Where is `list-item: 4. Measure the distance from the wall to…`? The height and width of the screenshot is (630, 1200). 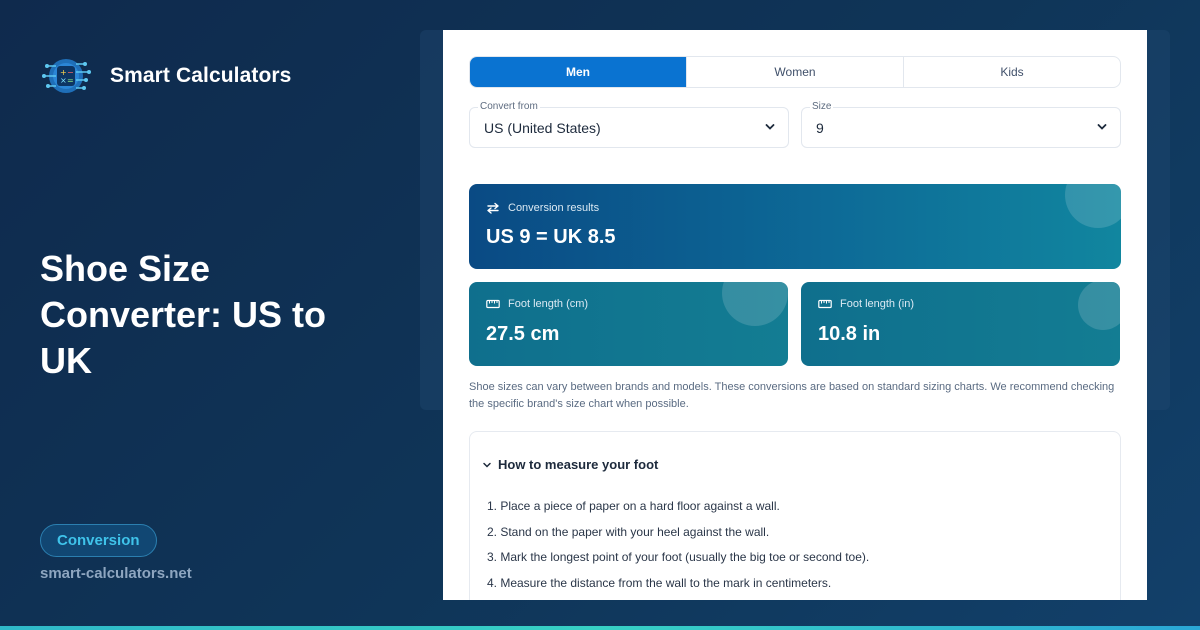 list-item: 4. Measure the distance from the wall to… is located at coordinates (659, 582).